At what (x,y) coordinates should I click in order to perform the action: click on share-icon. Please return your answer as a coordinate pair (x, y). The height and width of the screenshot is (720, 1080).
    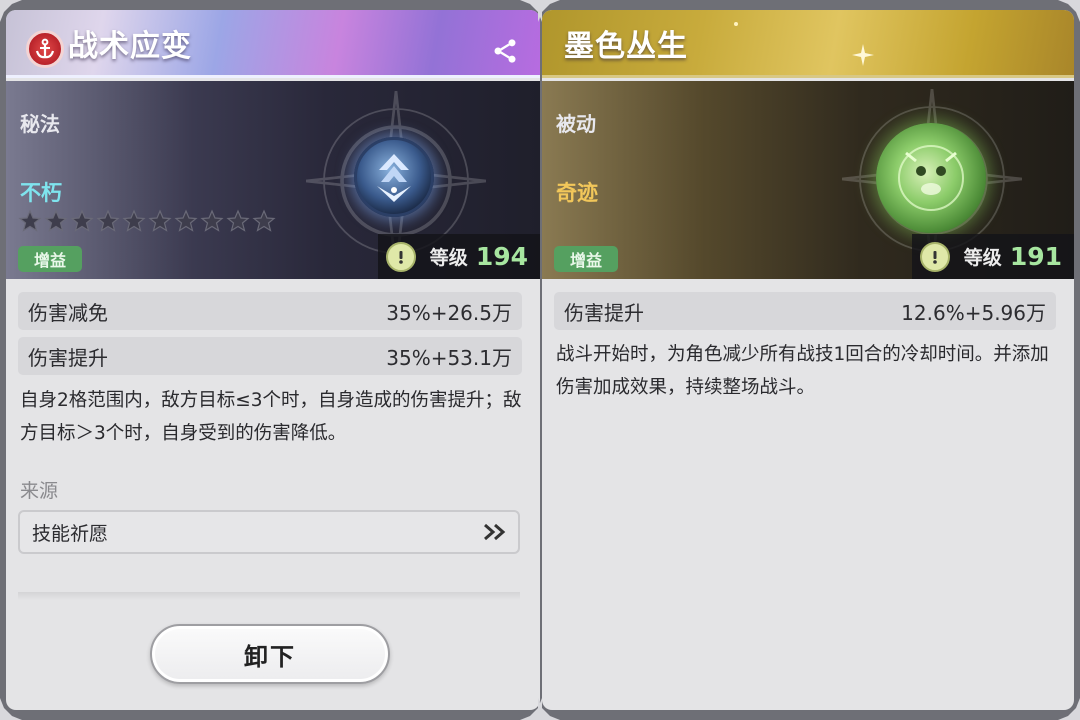
    Looking at the image, I should click on (505, 51).